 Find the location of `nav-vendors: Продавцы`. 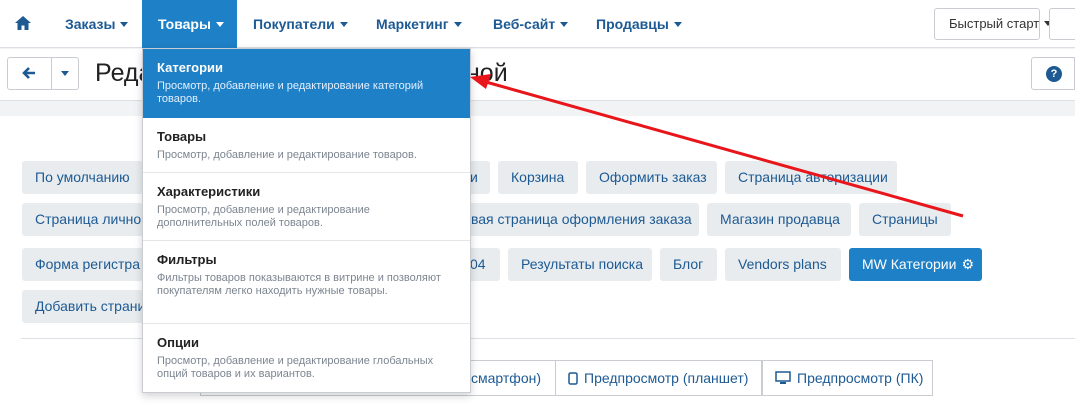

nav-vendors: Продавцы is located at coordinates (639, 24).